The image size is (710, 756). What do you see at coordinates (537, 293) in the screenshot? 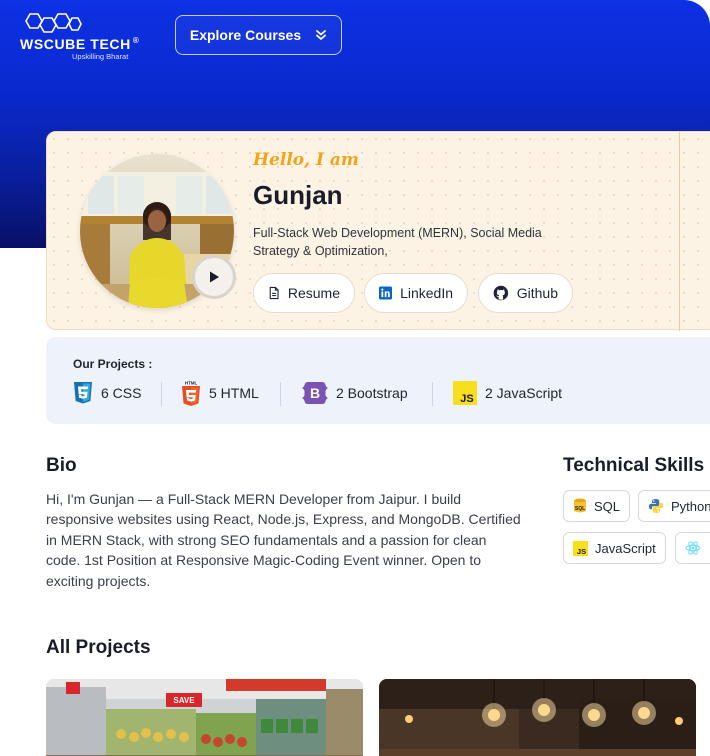
I see `github-label: Github` at bounding box center [537, 293].